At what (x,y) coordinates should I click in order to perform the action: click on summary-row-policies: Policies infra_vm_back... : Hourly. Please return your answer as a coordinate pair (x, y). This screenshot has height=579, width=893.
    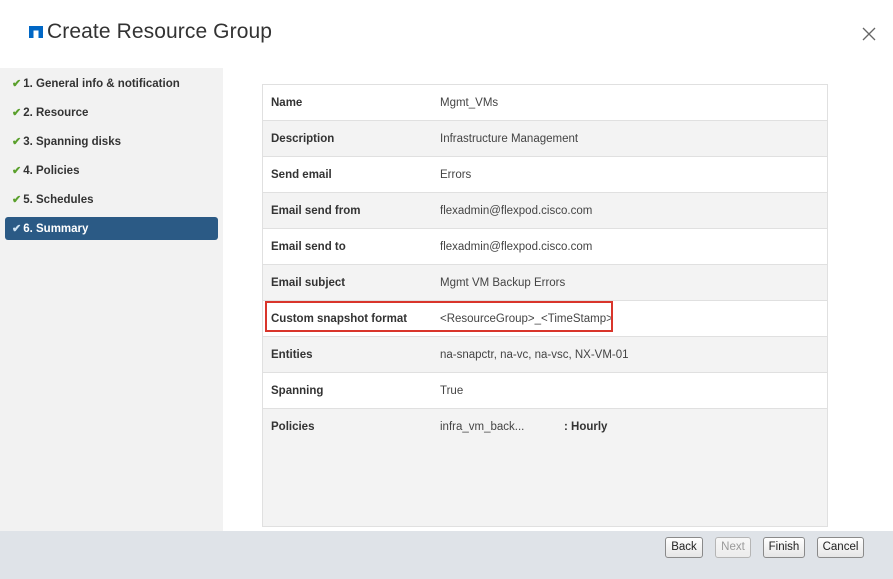
    Looking at the image, I should click on (545, 427).